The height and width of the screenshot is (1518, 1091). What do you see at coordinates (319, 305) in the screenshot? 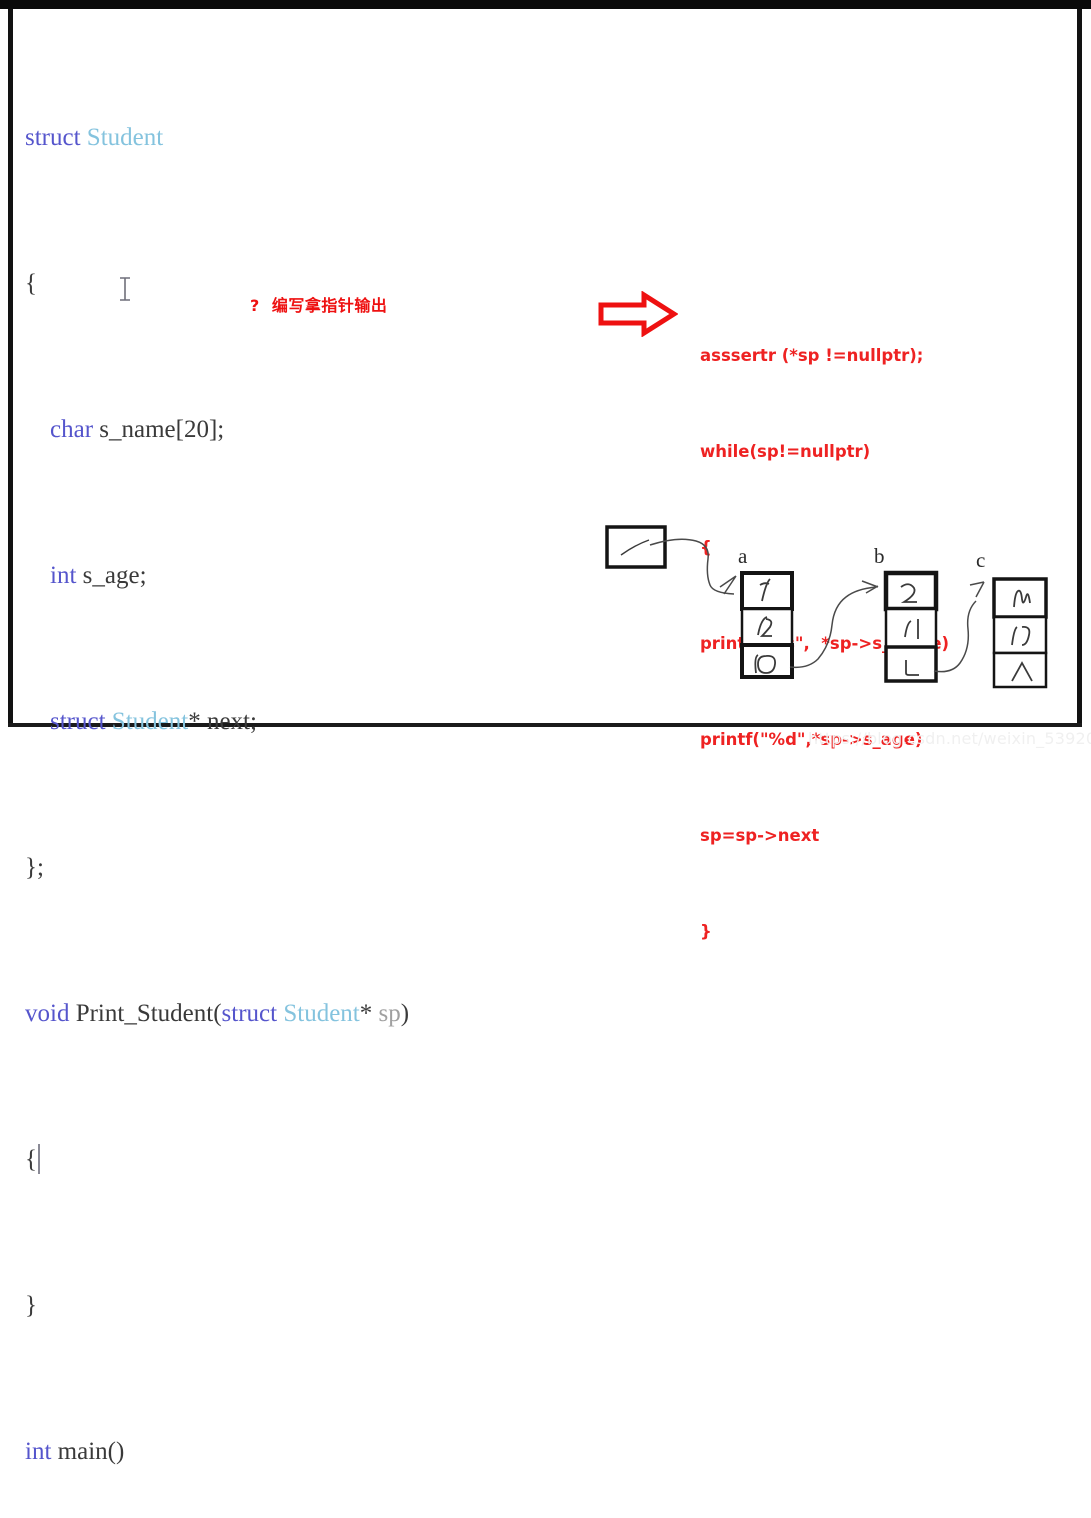
I see `chinese-annotation-label: ? 编写拿指针输出` at bounding box center [319, 305].